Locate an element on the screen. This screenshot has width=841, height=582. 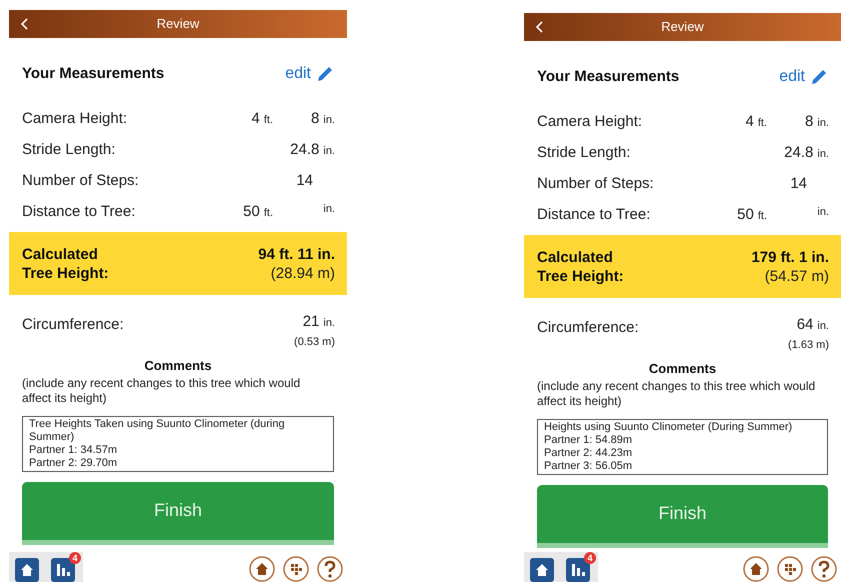
comment-line: Partner 3: 56.05m is located at coordinates (589, 466).